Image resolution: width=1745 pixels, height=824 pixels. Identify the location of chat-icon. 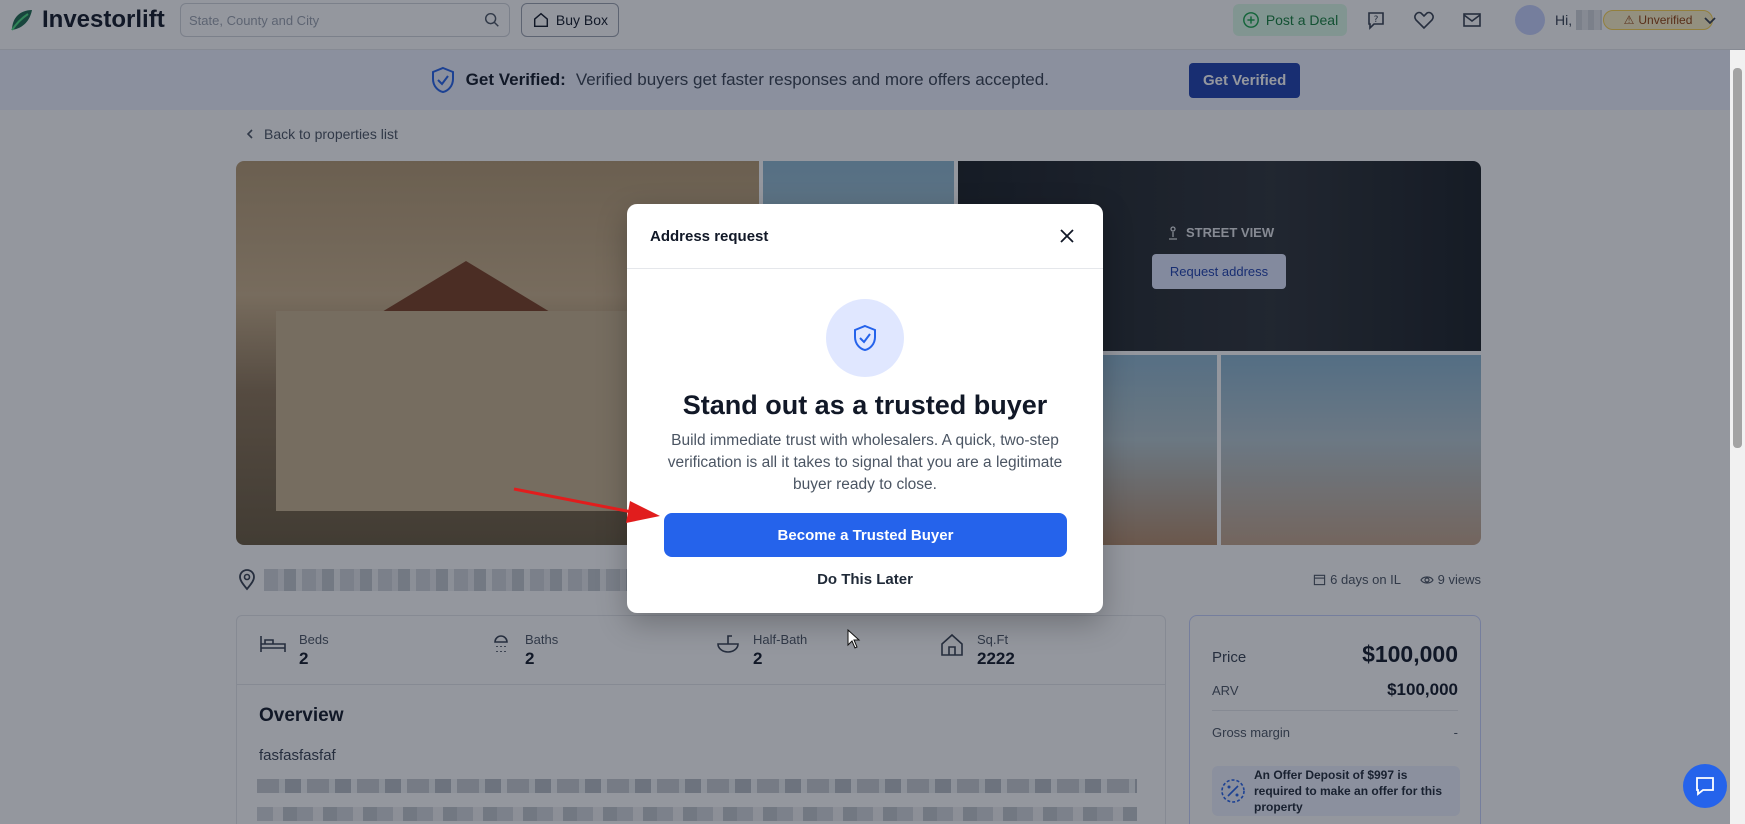
(1705, 786).